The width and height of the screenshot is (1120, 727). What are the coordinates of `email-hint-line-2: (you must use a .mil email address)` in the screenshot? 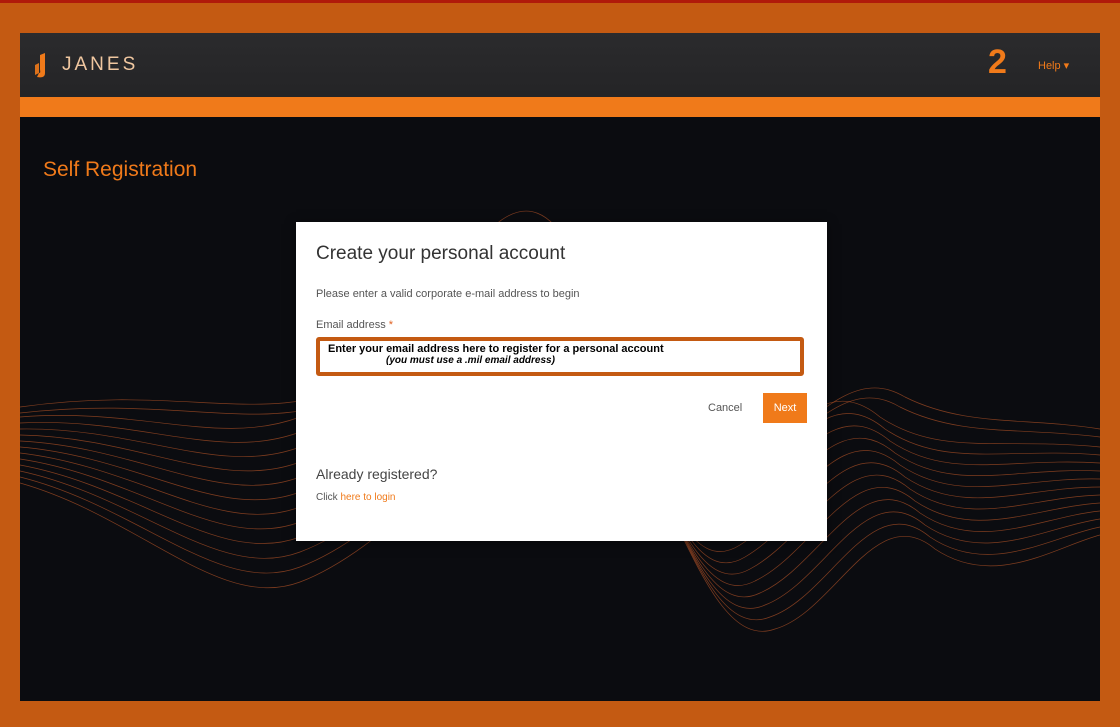 It's located at (470, 360).